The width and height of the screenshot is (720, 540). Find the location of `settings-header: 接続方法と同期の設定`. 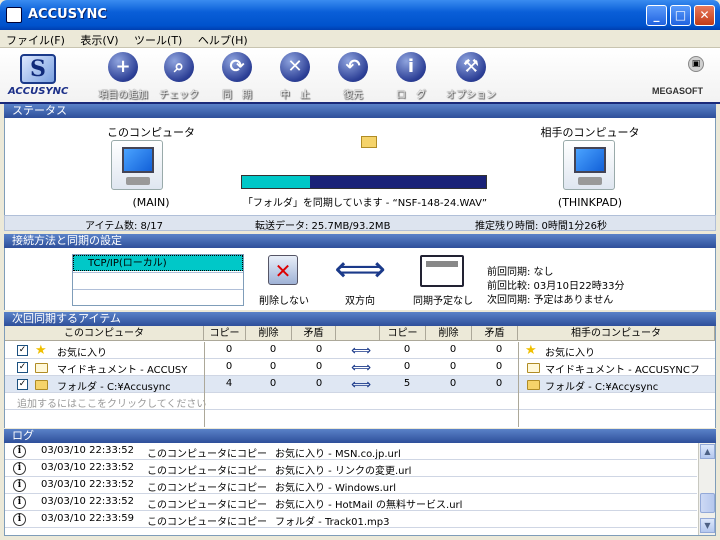

settings-header: 接続方法と同期の設定 is located at coordinates (360, 241).